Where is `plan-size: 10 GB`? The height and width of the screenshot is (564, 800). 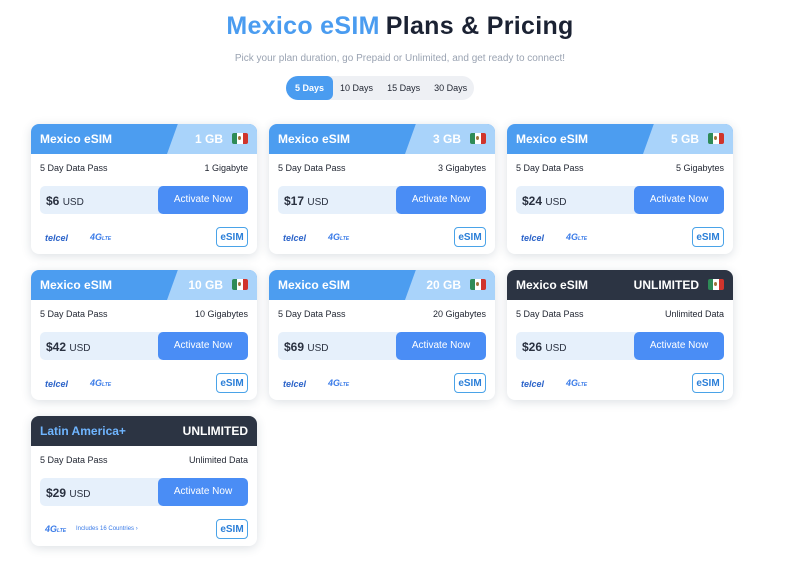 plan-size: 10 GB is located at coordinates (205, 285).